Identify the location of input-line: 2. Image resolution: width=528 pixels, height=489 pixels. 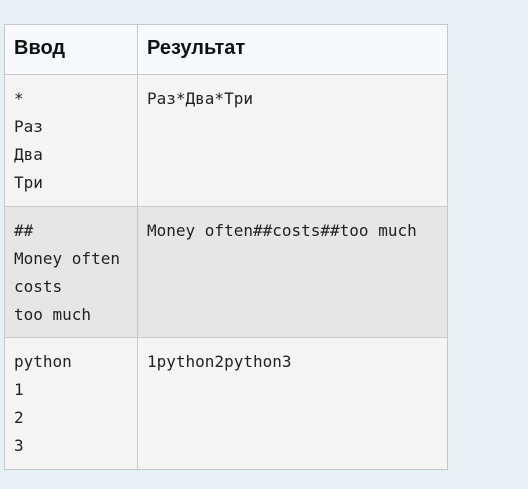
(19, 417).